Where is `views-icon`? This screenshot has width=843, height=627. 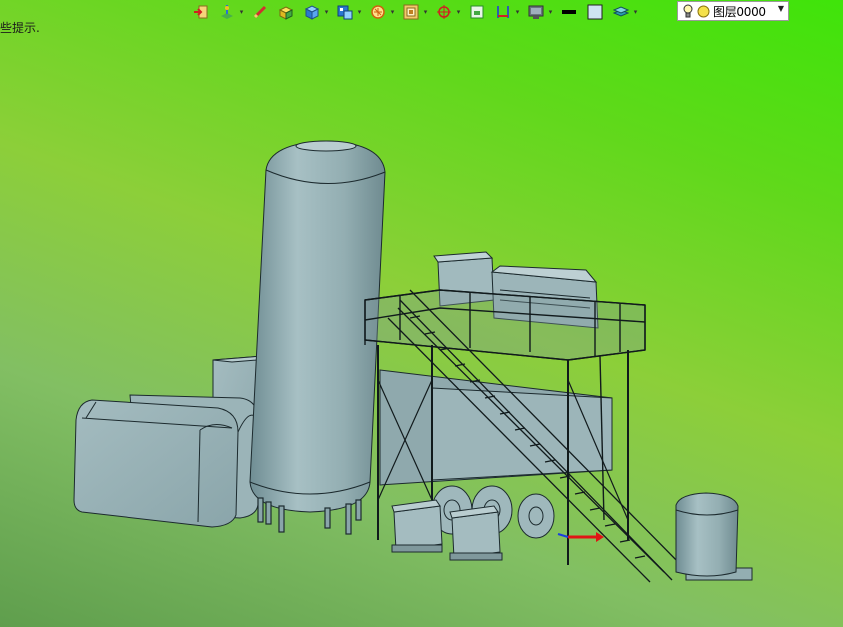
views-icon is located at coordinates (345, 12).